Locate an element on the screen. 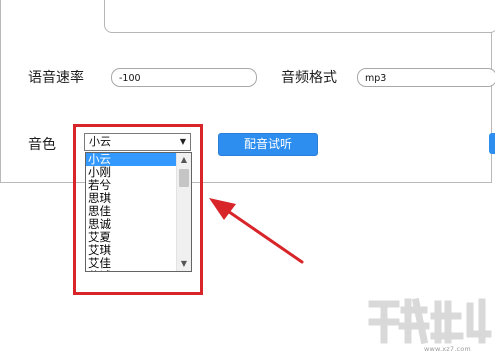  arrow-head is located at coordinates (222, 209).